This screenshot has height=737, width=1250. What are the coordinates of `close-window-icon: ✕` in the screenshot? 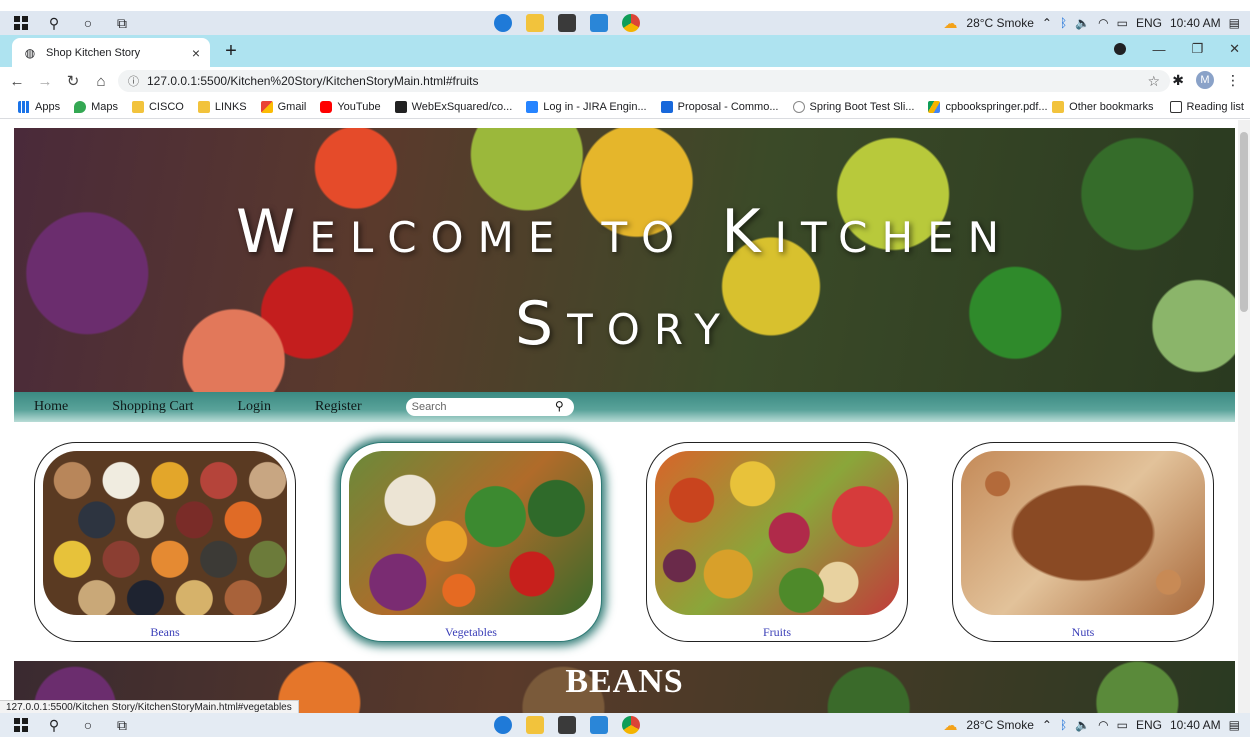 It's located at (1234, 49).